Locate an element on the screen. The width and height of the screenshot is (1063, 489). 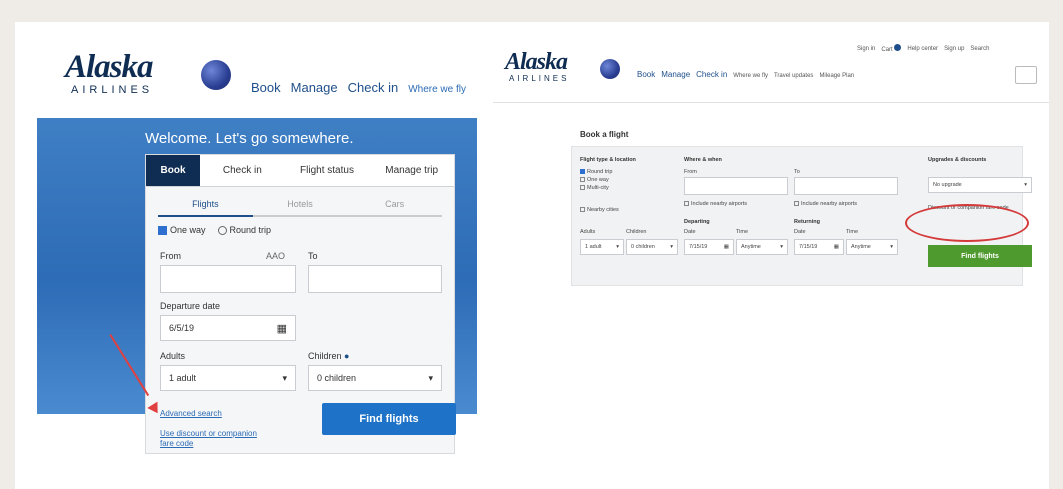
signin-link: Sign in is located at coordinates (866, 49).